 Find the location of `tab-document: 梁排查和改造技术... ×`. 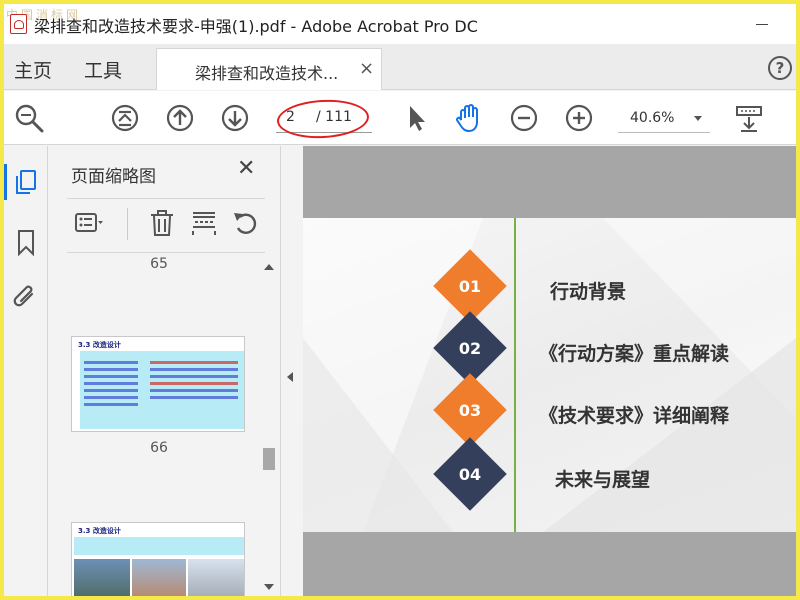

tab-document: 梁排查和改造技术... × is located at coordinates (269, 69).